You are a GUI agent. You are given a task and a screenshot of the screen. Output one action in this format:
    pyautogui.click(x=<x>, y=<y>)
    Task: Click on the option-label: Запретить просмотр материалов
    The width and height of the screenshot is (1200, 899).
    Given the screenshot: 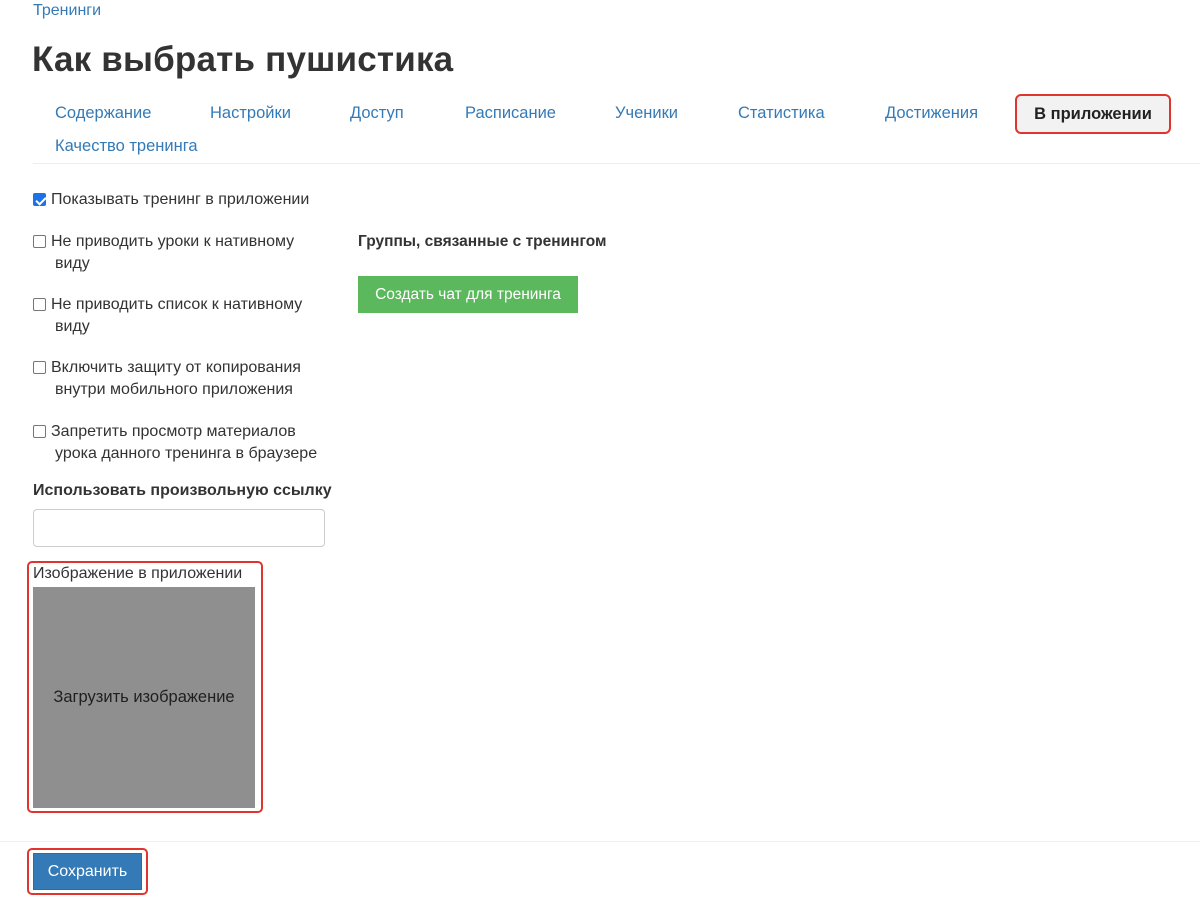 What is the action you would take?
    pyautogui.click(x=173, y=431)
    